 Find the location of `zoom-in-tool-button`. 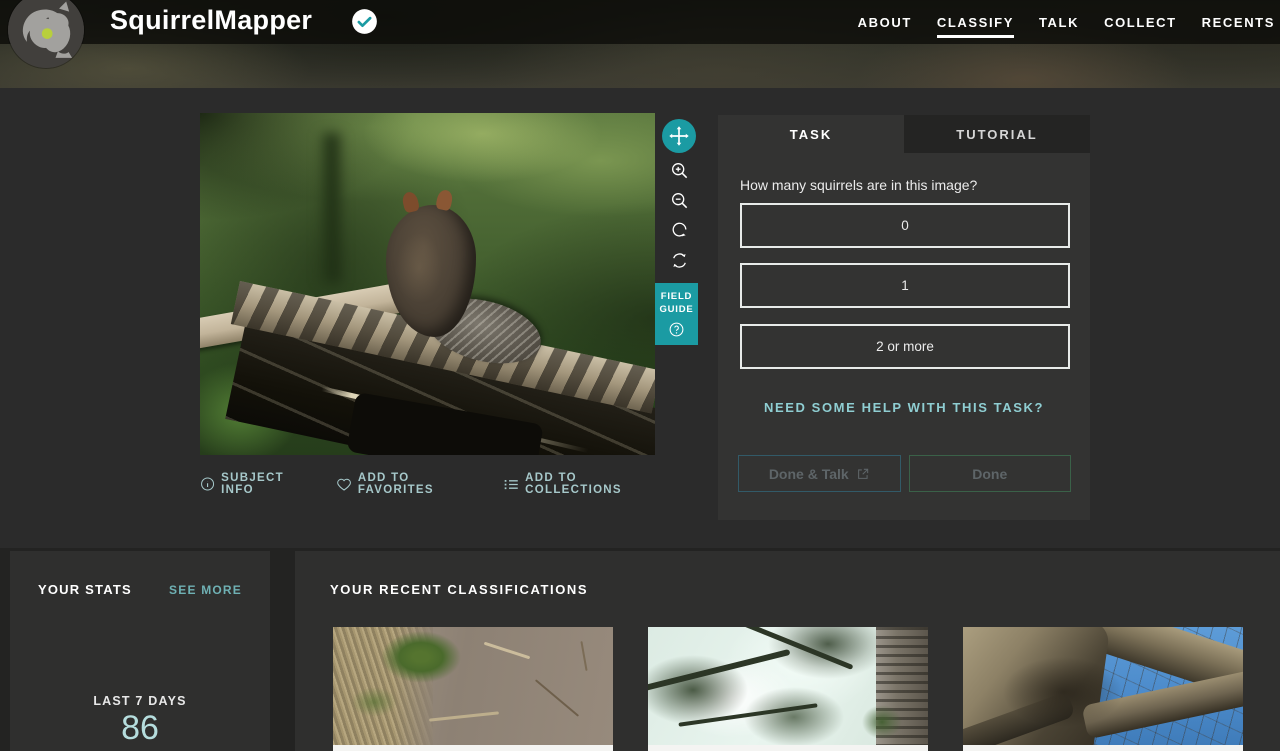

zoom-in-tool-button is located at coordinates (679, 170).